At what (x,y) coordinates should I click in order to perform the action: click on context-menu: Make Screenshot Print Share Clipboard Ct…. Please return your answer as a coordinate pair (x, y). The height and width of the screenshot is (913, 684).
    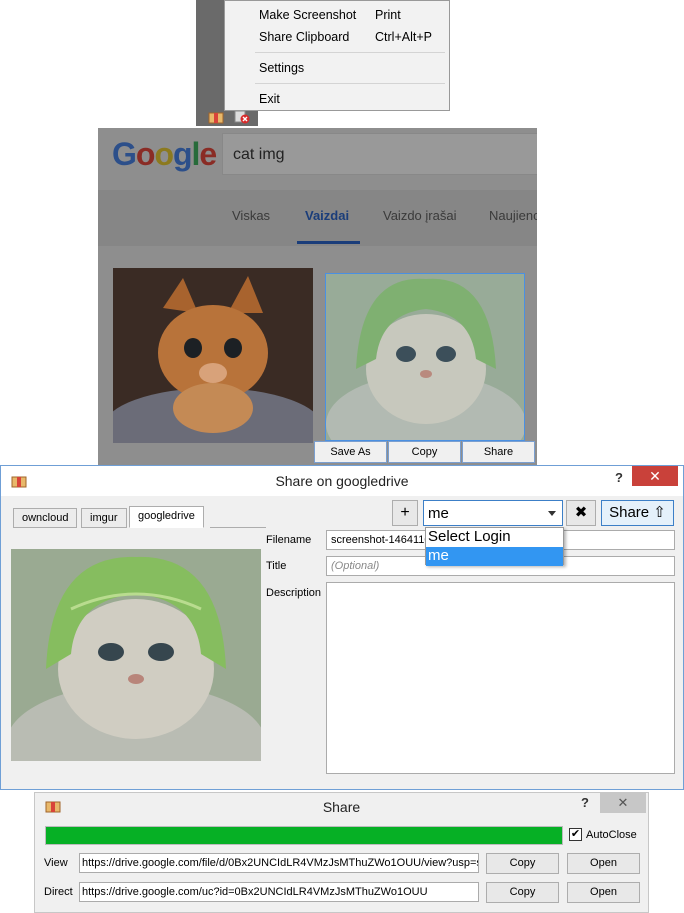
    Looking at the image, I should click on (337, 55).